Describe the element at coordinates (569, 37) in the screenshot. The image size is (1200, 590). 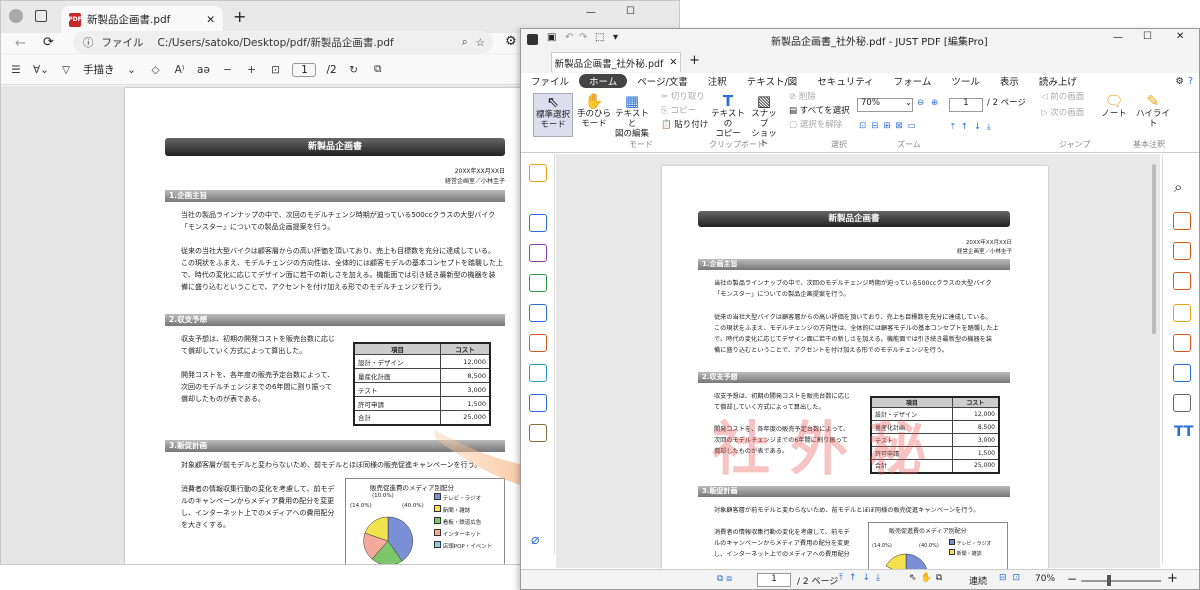
I see `undo-icon: ↶` at that location.